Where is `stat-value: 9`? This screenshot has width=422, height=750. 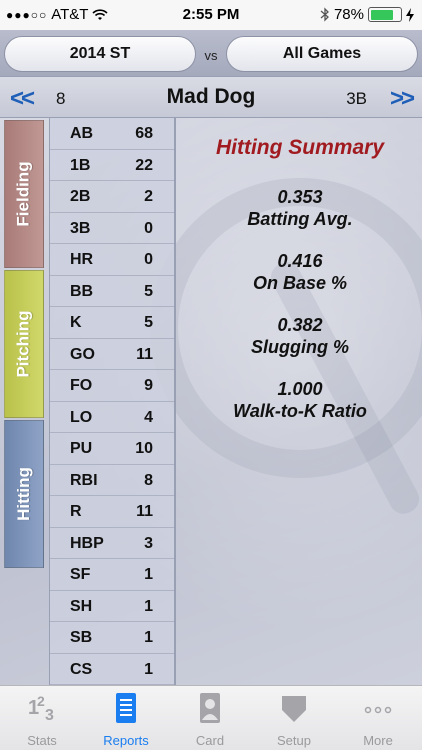 stat-value: 9 is located at coordinates (148, 385).